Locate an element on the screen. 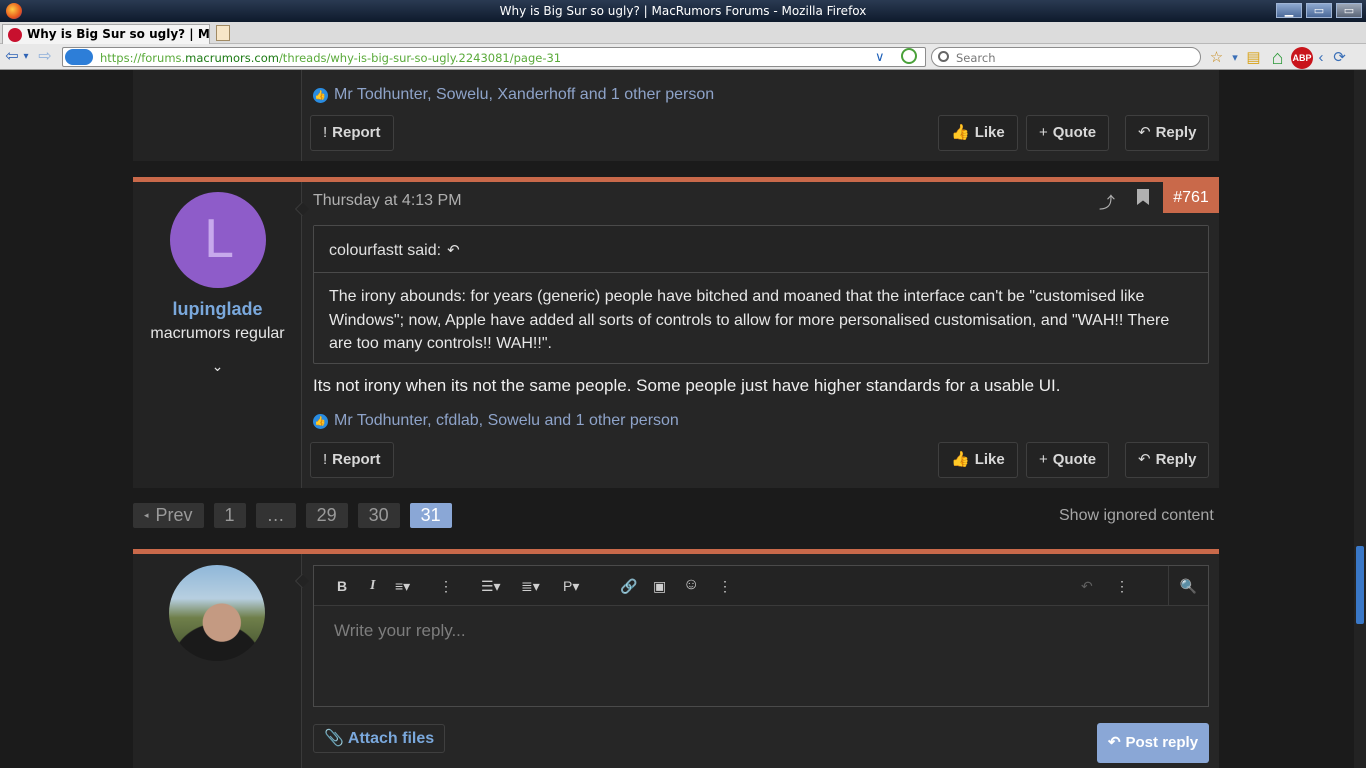 This screenshot has height=768, width=1366. post-reply-button: ↶ Post reply is located at coordinates (1153, 743).